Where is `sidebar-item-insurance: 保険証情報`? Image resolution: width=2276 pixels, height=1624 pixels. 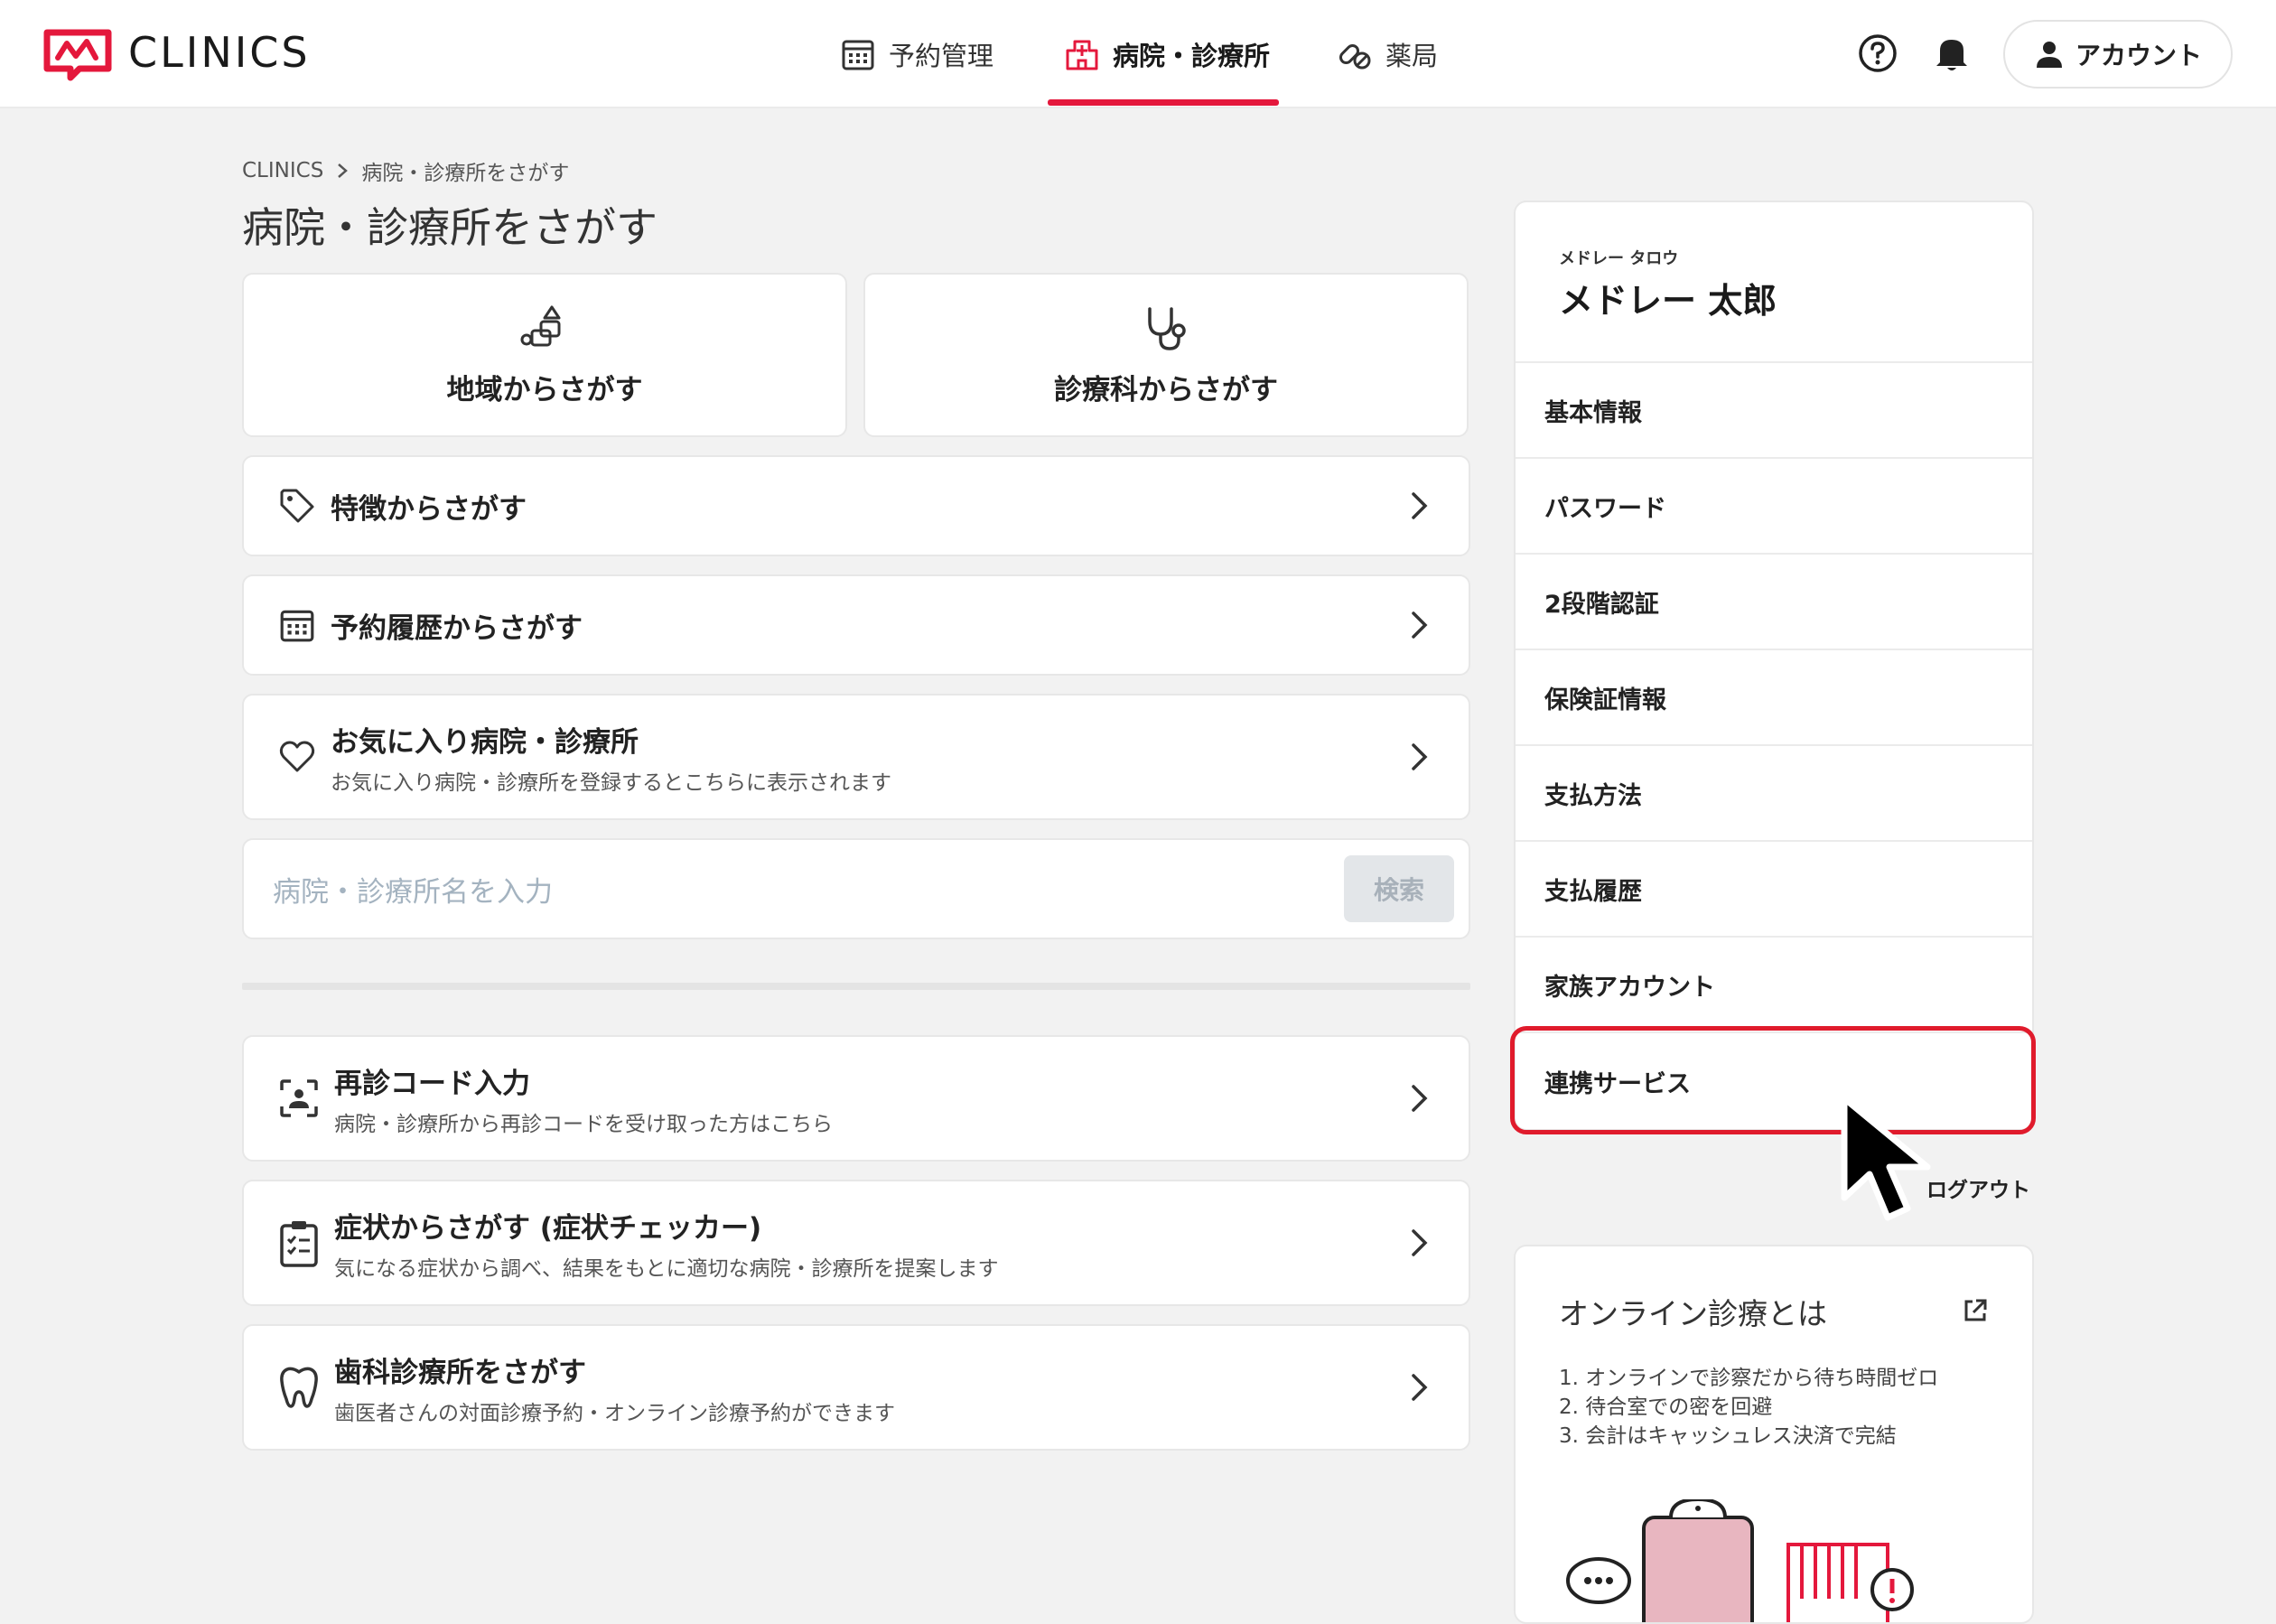 sidebar-item-insurance: 保険証情報 is located at coordinates (1774, 698).